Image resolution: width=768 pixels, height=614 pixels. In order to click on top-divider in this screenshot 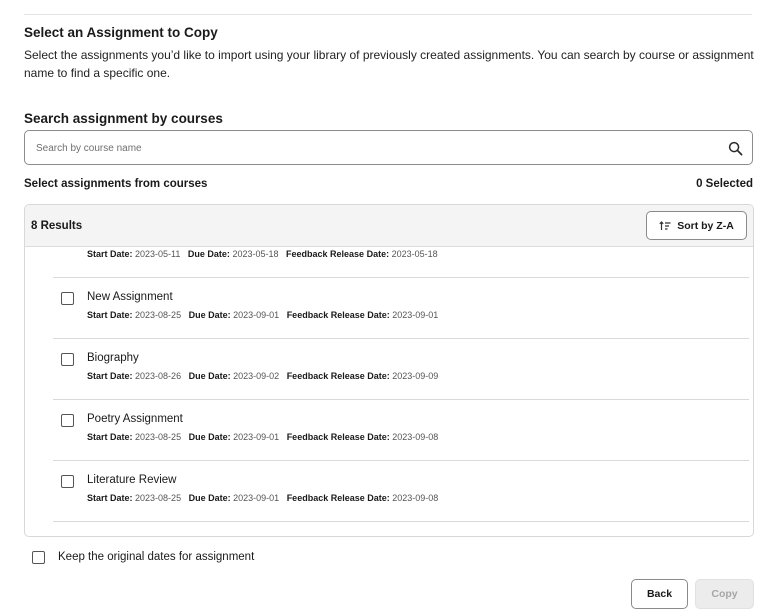, I will do `click(388, 14)`.